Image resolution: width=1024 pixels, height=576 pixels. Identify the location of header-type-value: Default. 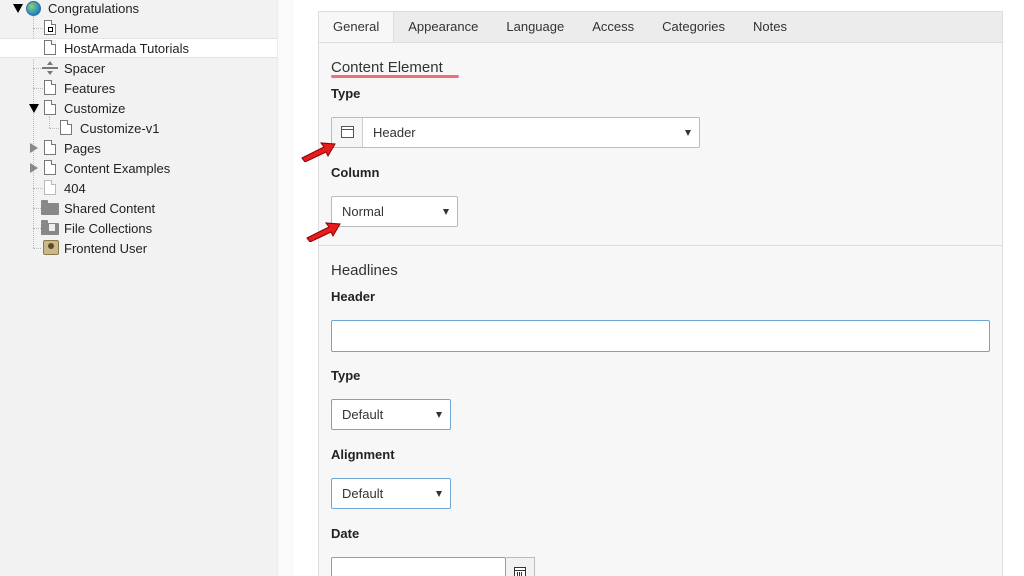
(363, 414).